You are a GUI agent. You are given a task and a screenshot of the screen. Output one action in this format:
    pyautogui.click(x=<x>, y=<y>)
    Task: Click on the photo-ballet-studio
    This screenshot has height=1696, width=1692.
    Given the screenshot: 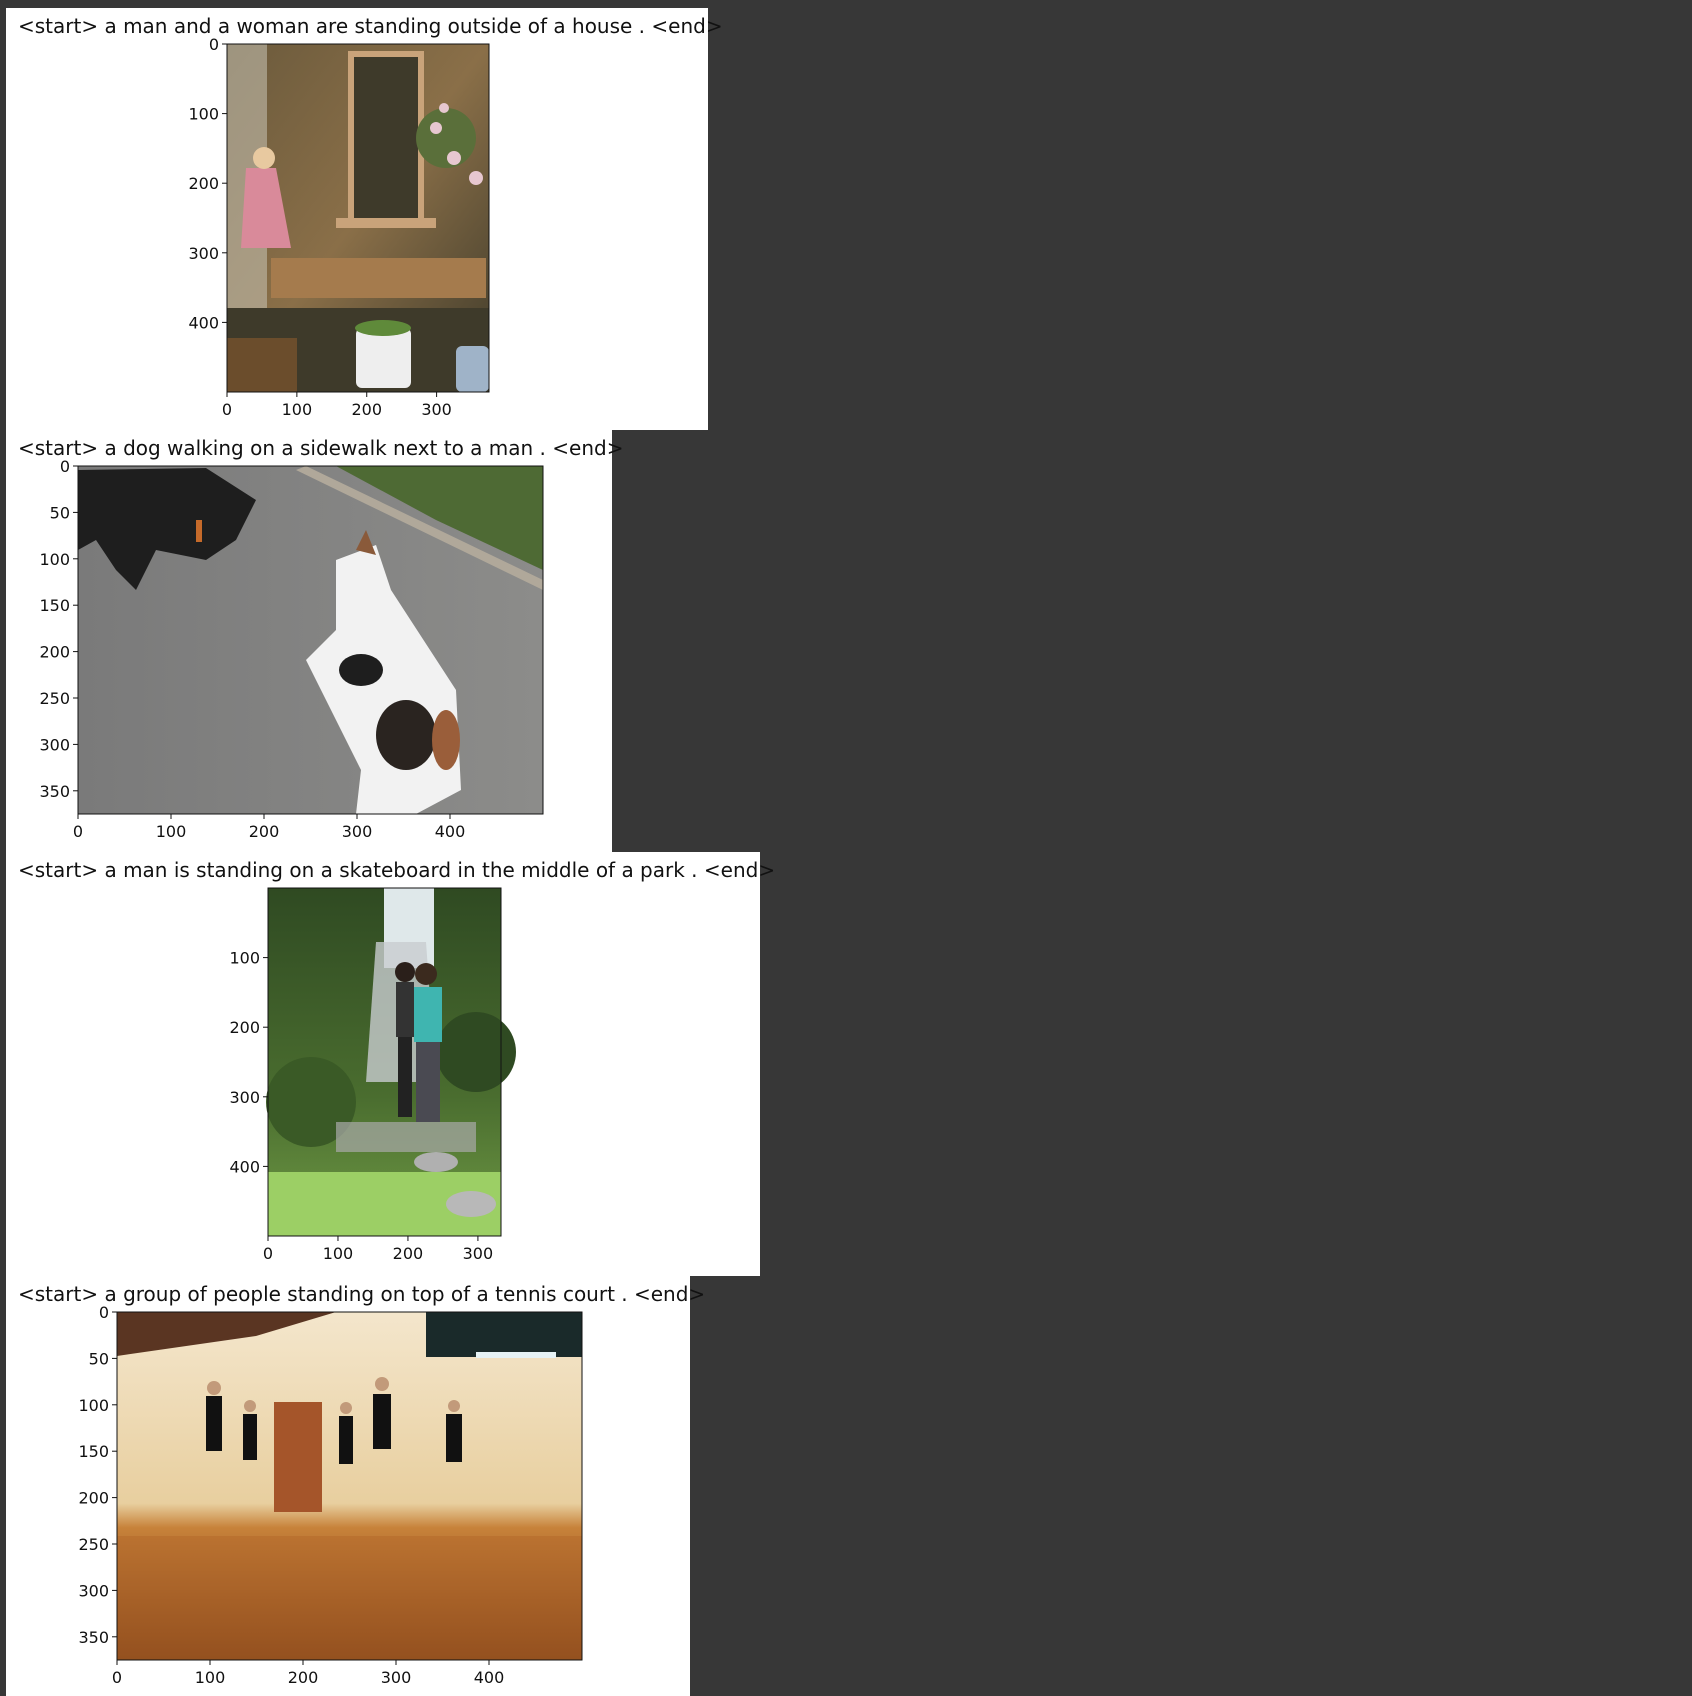 What is the action you would take?
    pyautogui.click(x=349, y=1486)
    